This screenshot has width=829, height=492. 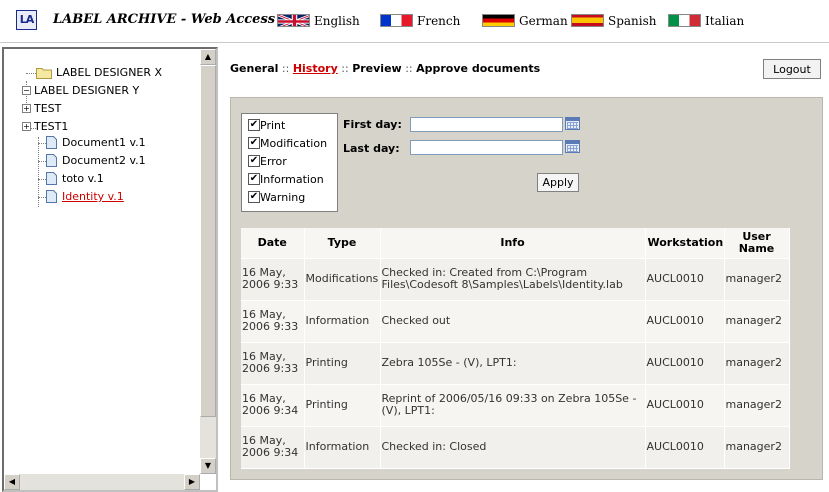 I want to click on tree-item-label-designer-x: LABEL DESIGNER X, so click(x=111, y=73).